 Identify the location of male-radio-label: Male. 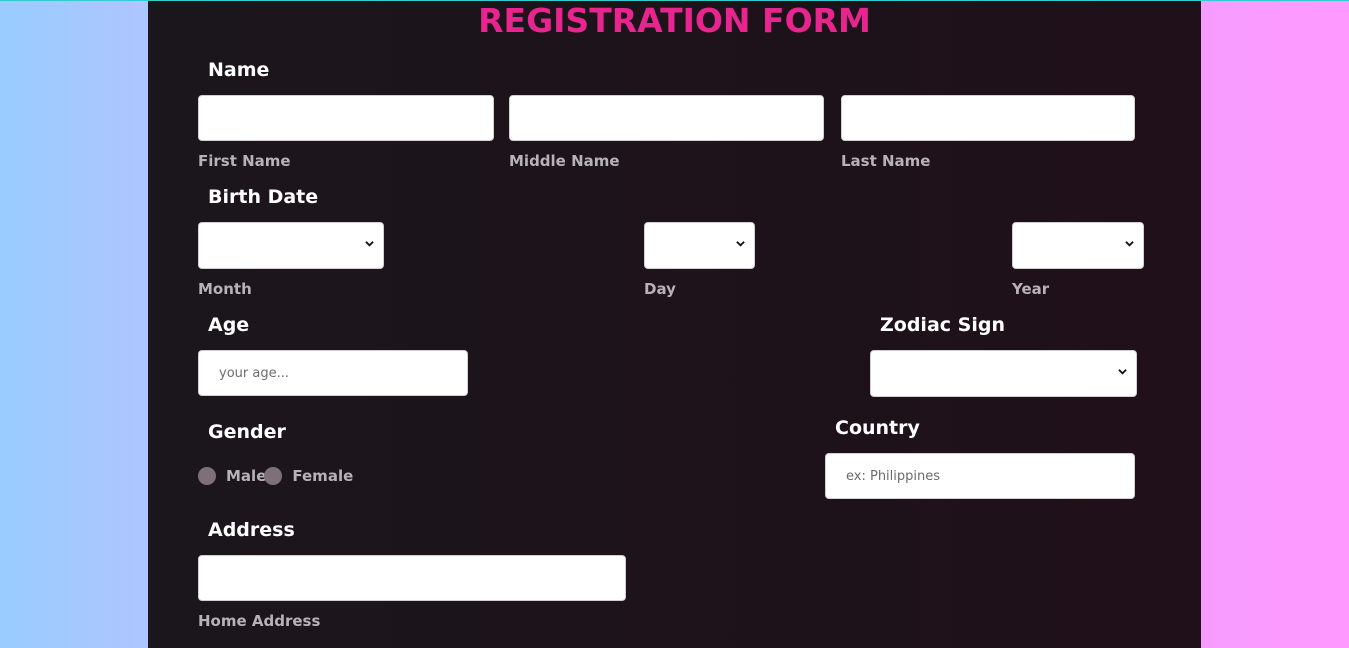
(246, 476).